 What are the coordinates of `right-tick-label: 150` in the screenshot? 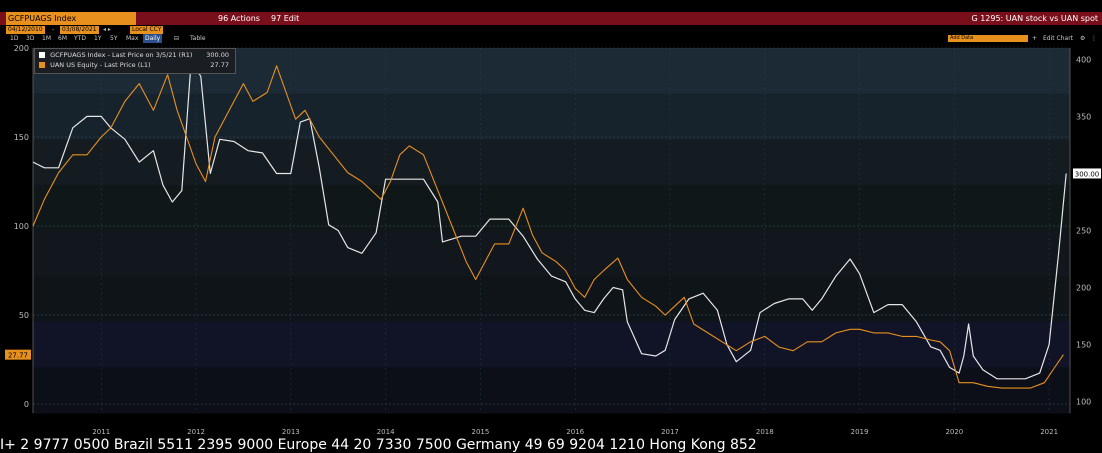 It's located at (1083, 345).